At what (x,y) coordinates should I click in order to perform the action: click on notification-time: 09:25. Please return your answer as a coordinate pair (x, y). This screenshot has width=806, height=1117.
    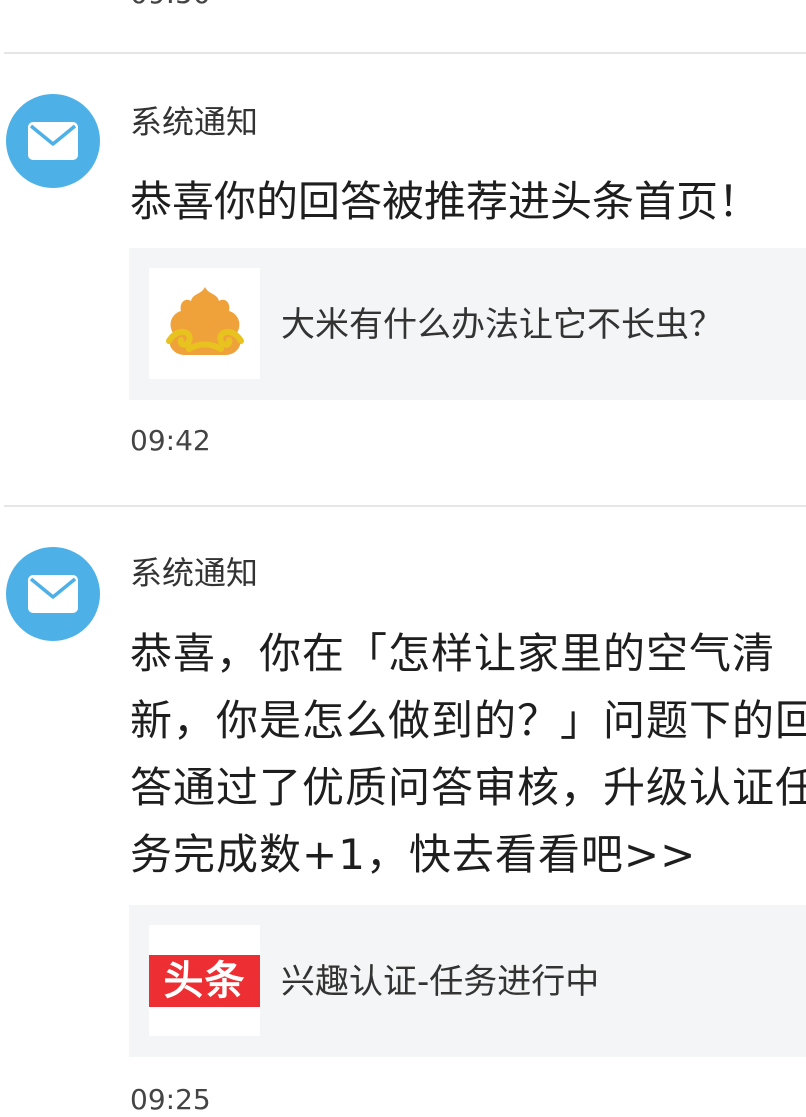
    Looking at the image, I should click on (170, 1099).